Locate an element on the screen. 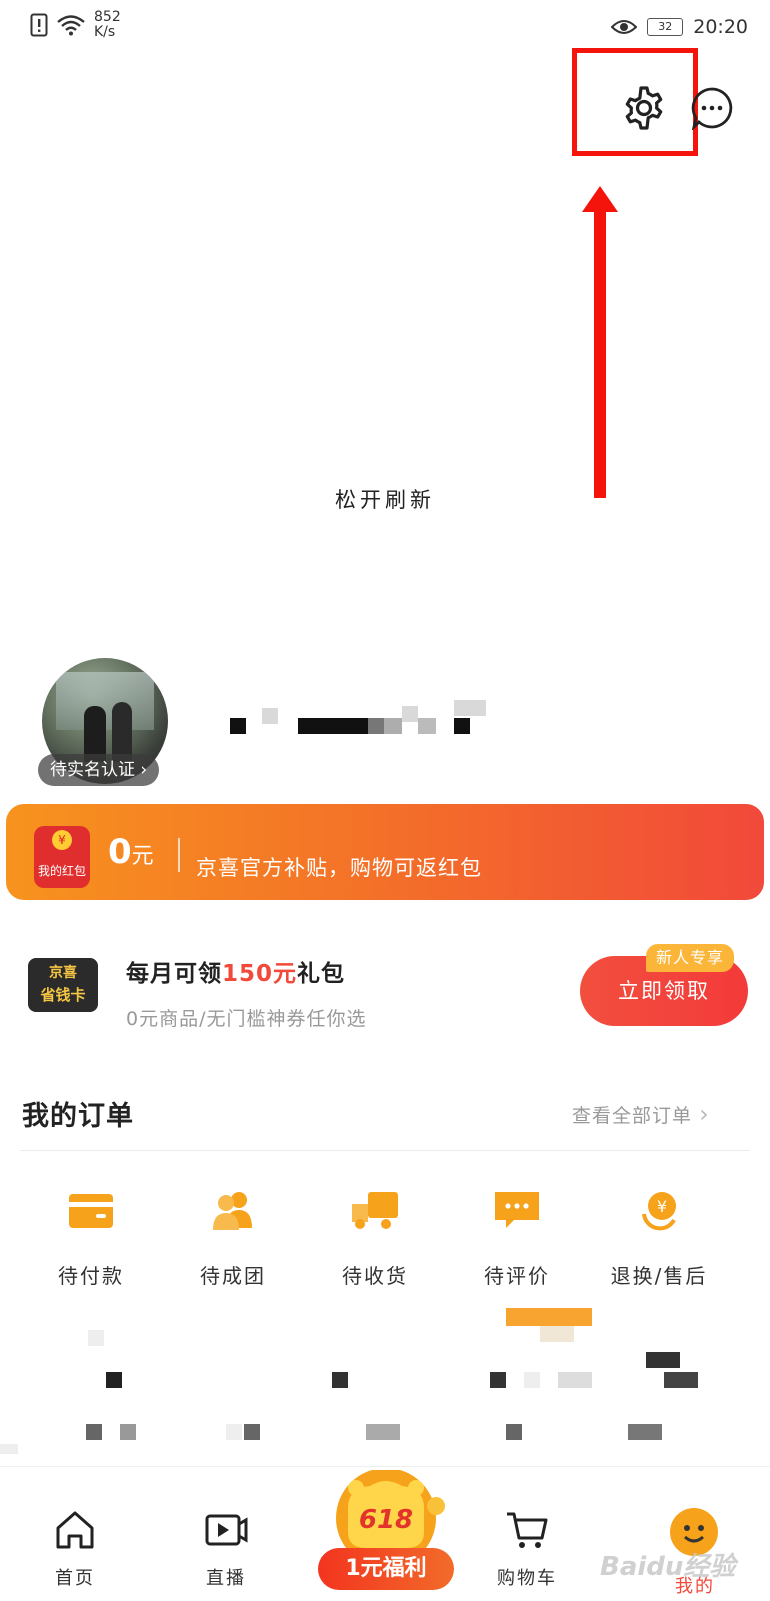 The image size is (770, 1601). red-packet-amount: 0元 is located at coordinates (131, 852).